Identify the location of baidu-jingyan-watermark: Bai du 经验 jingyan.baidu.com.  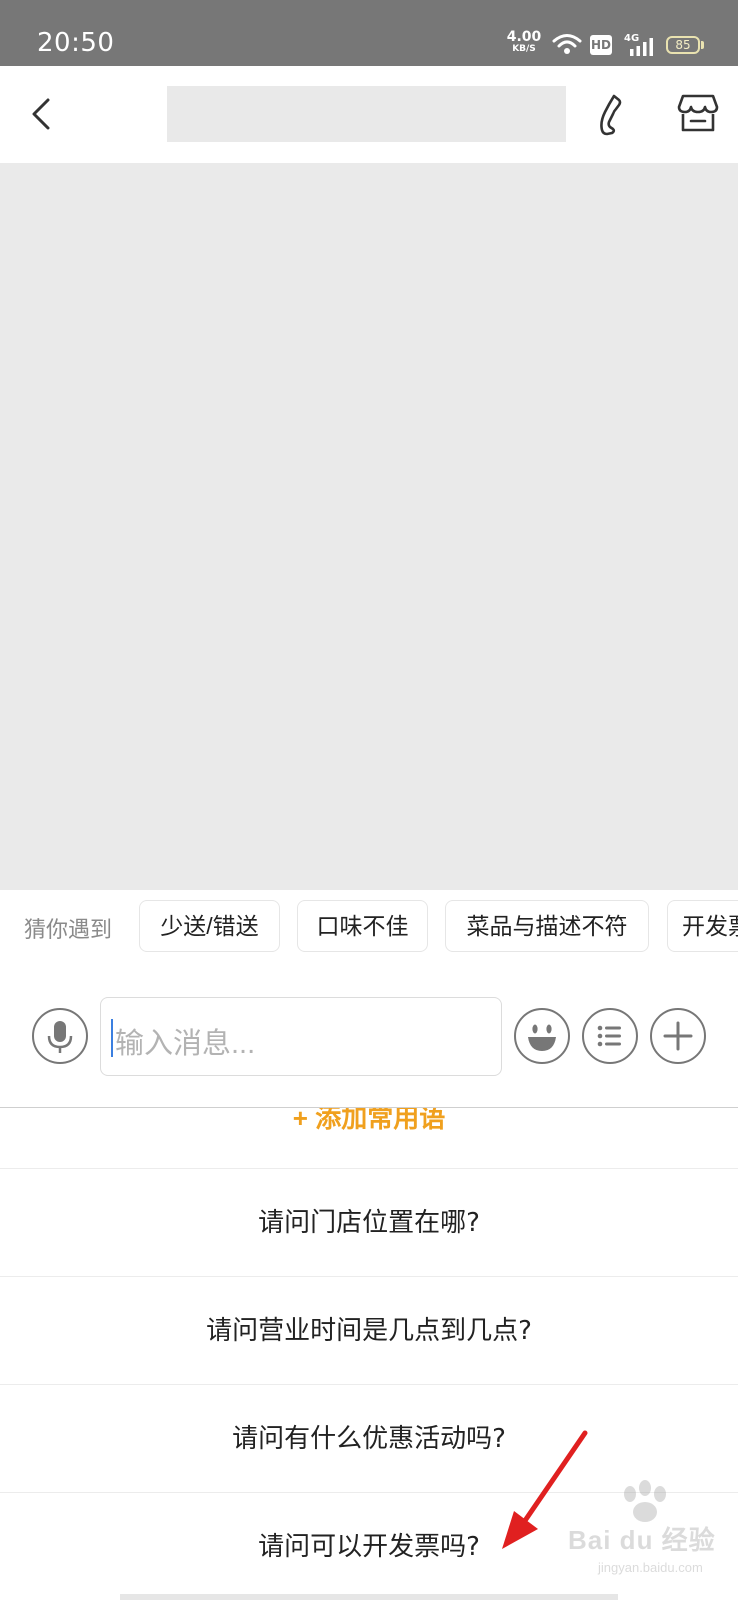
(642, 1535).